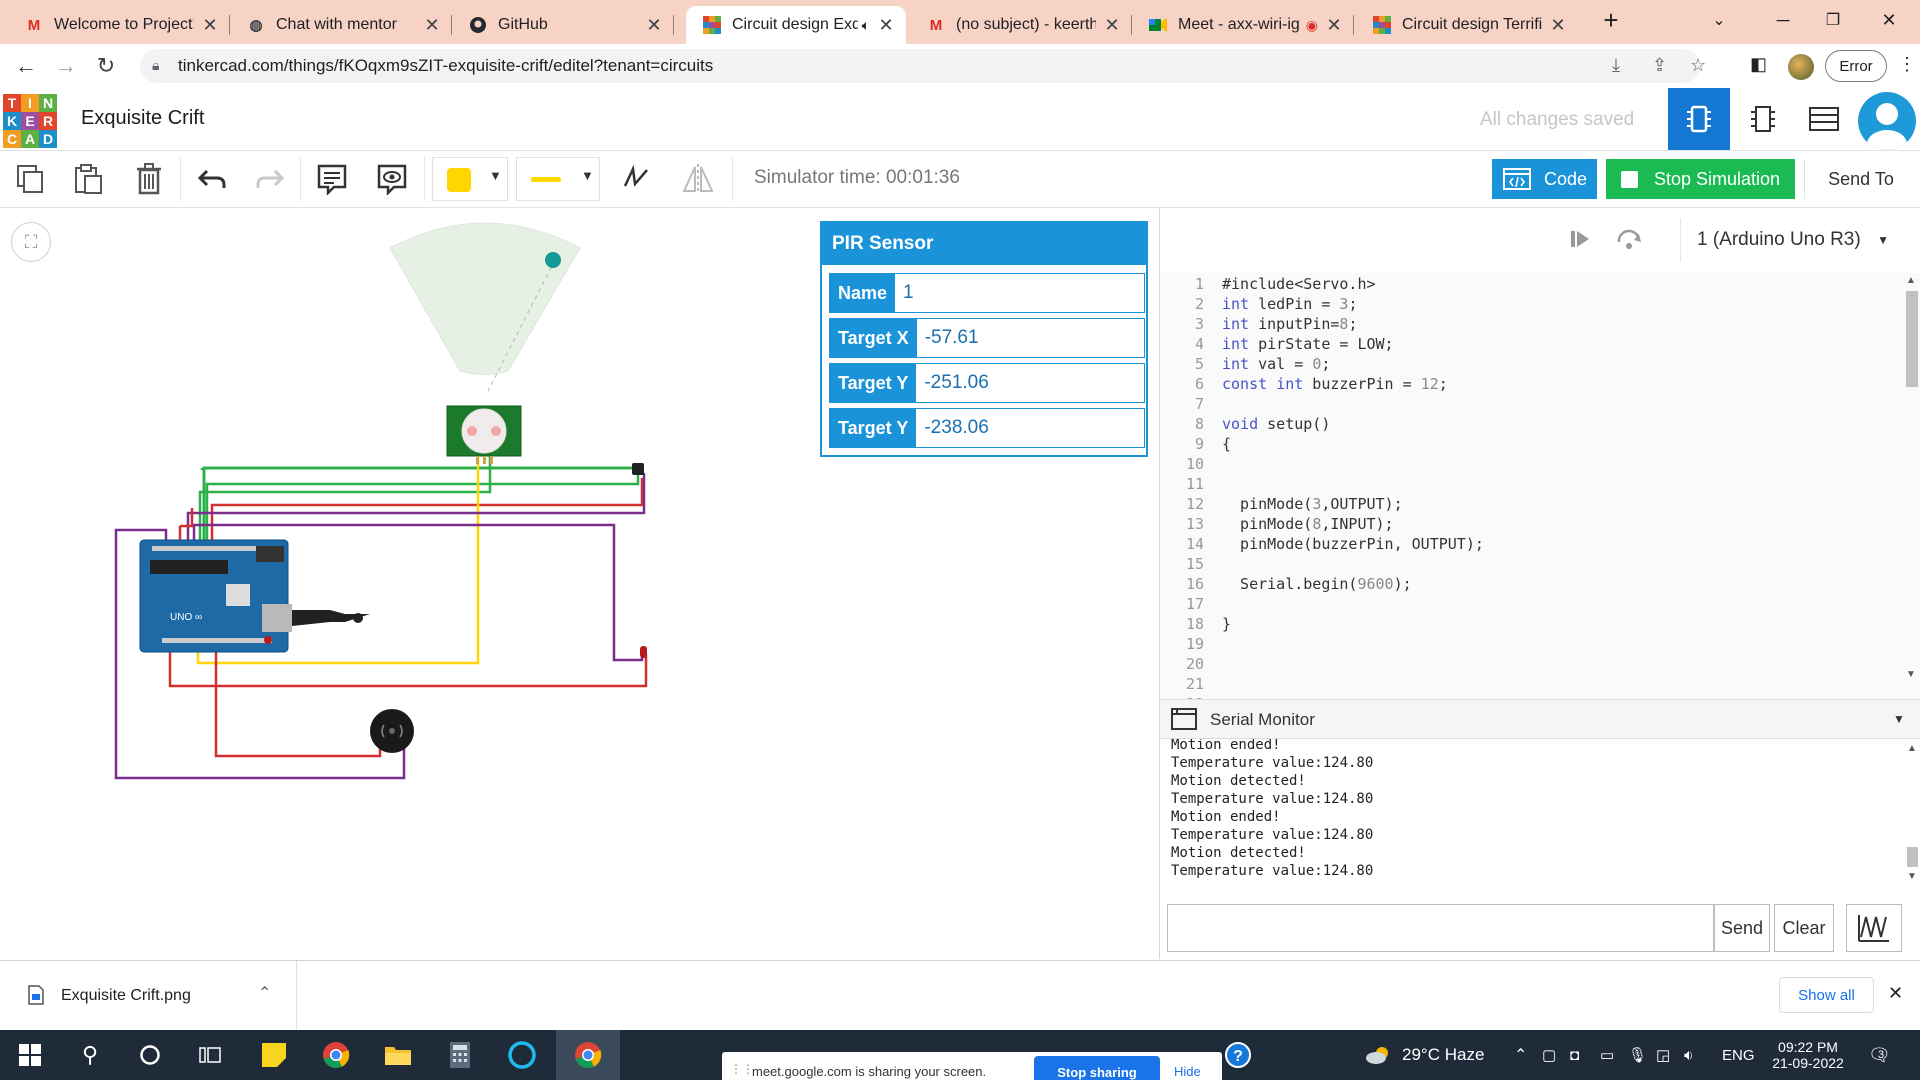 This screenshot has height=1080, width=1920. Describe the element at coordinates (1879, 1055) in the screenshot. I see `notification-center-icon: 🗨︎ 3` at that location.